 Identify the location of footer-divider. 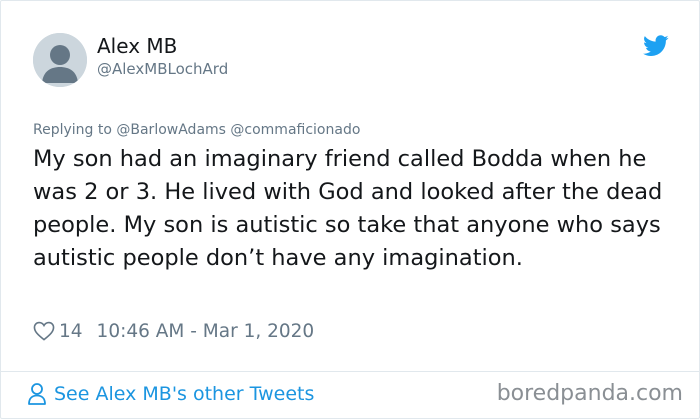
(350, 371).